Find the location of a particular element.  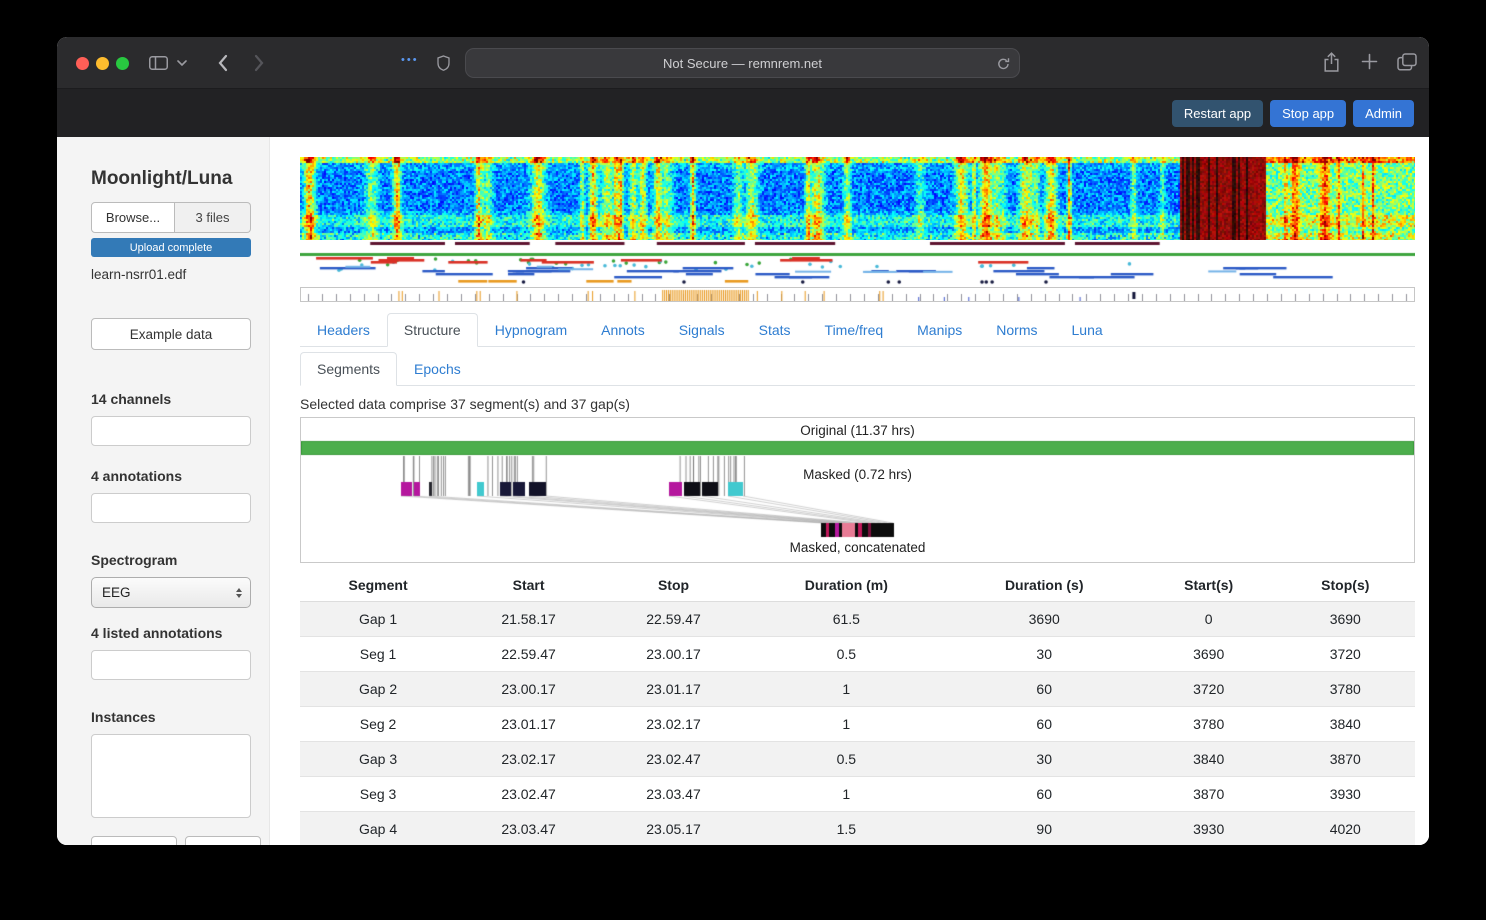

masked-duration-label: Masked (0.72 hrs) is located at coordinates (857, 474).